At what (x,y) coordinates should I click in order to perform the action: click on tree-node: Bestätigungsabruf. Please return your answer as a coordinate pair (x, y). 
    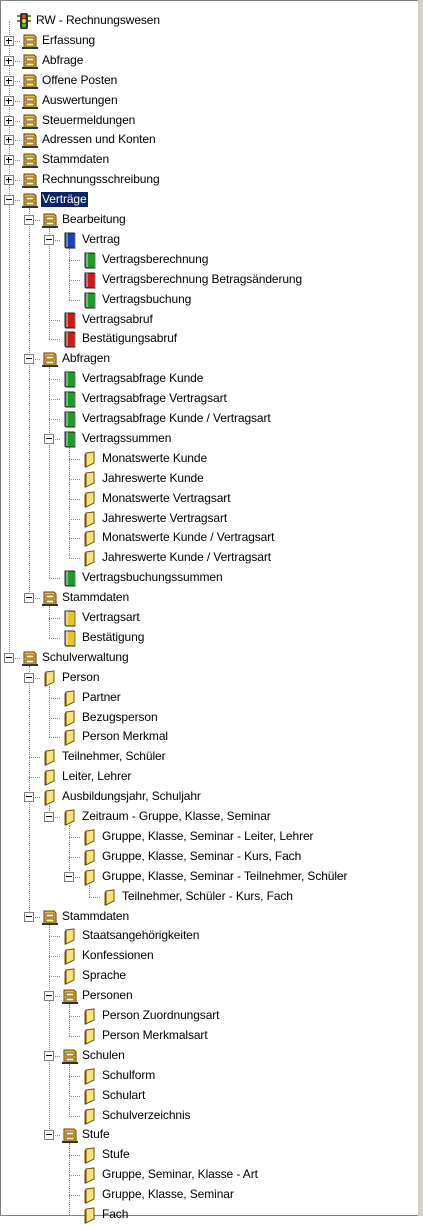
    Looking at the image, I should click on (208, 339).